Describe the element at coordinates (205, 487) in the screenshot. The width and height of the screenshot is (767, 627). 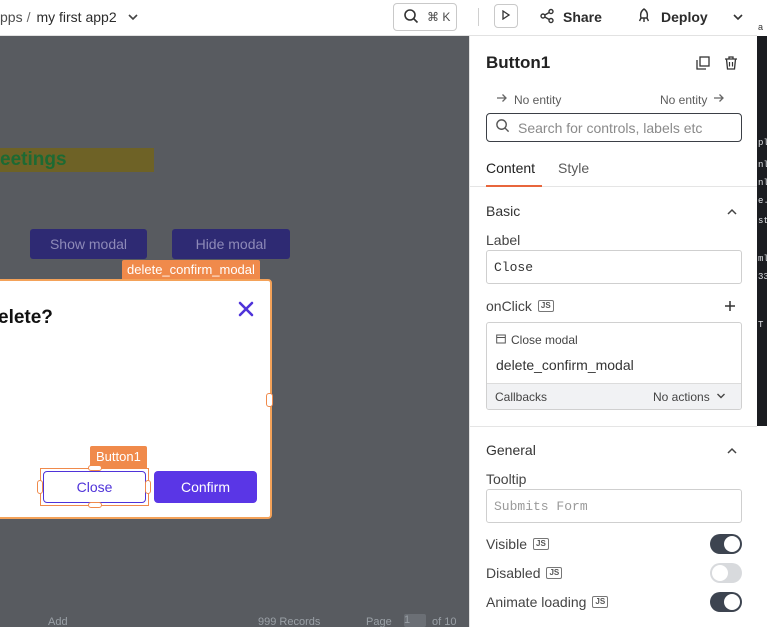
I see `confirm-button: Confirm` at that location.